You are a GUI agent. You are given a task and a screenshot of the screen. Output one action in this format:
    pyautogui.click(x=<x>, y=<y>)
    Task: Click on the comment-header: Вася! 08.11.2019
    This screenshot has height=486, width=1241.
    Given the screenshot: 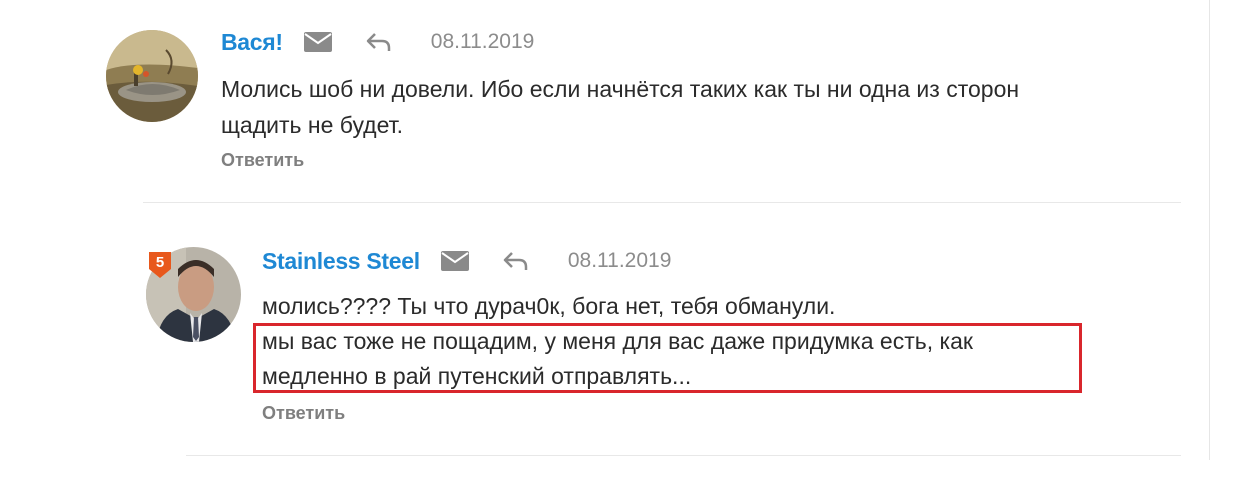 What is the action you would take?
    pyautogui.click(x=377, y=42)
    